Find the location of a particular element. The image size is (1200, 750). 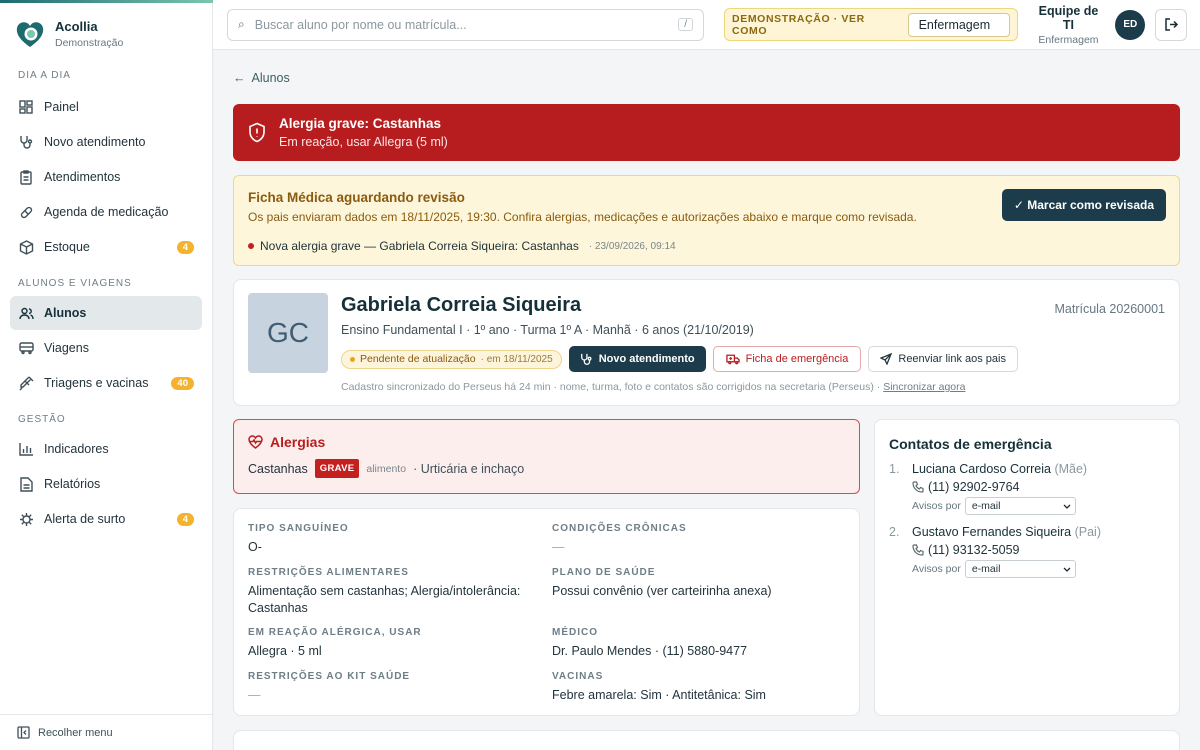

ambulance-icon is located at coordinates (732, 359).